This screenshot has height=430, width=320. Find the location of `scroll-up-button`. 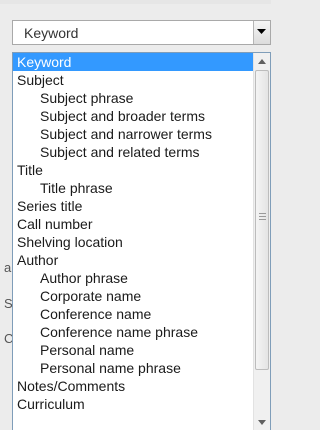

scroll-up-button is located at coordinates (262, 61).